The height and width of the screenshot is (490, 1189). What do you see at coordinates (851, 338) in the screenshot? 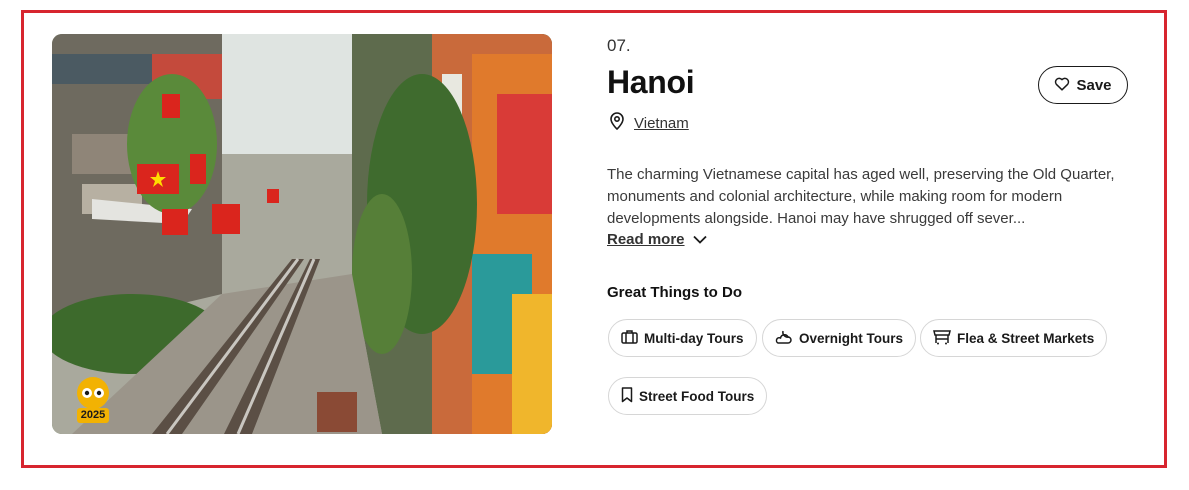
I see `chip-label: Overnight Tours` at bounding box center [851, 338].